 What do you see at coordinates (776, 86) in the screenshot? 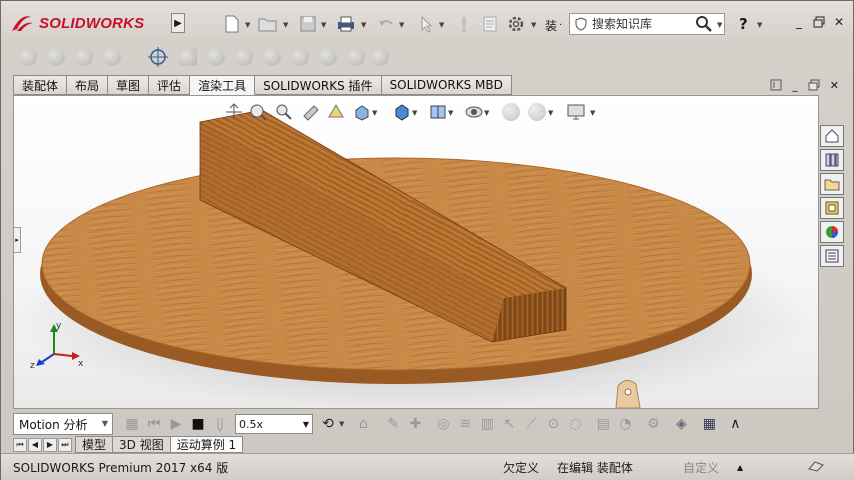
I see `tile-icon` at bounding box center [776, 86].